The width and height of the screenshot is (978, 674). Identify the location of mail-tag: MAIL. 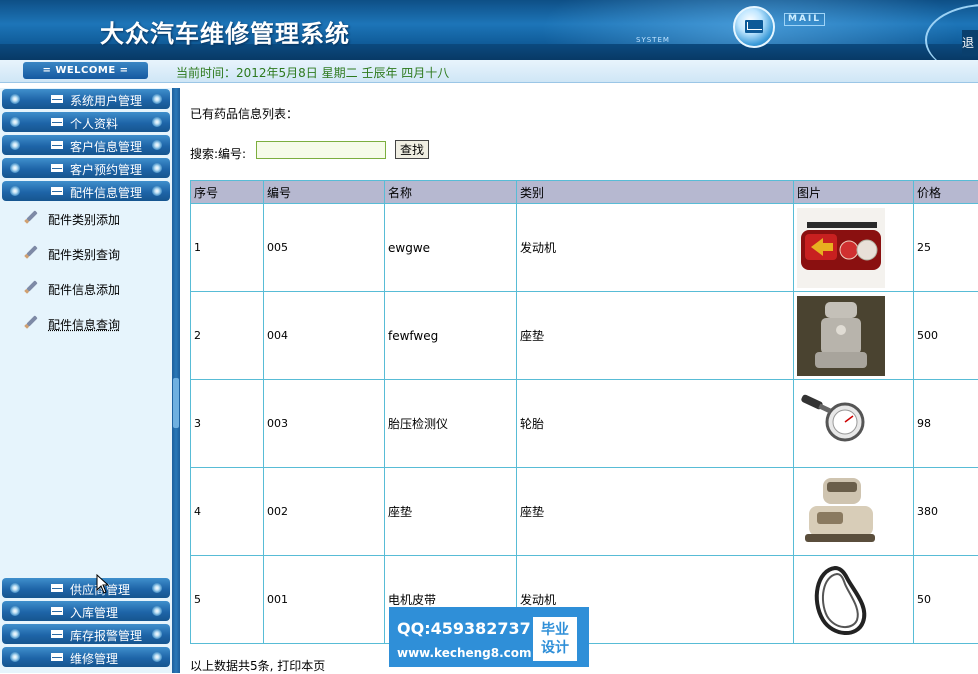
(804, 19).